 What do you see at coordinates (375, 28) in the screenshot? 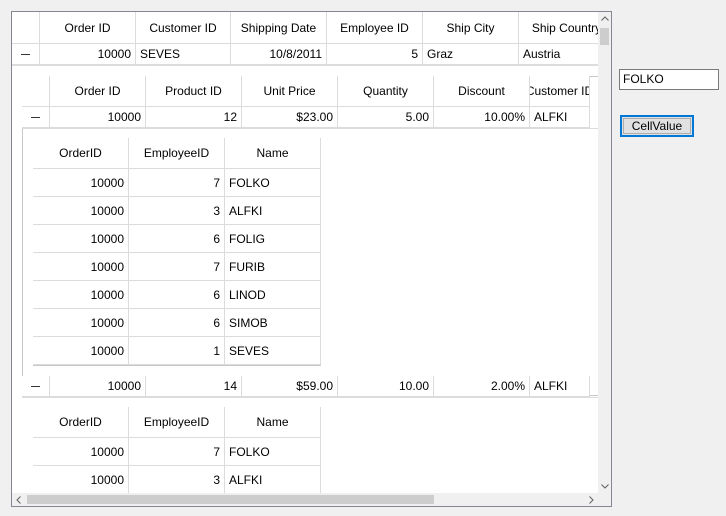
I see `main-header-3: Employee ID` at bounding box center [375, 28].